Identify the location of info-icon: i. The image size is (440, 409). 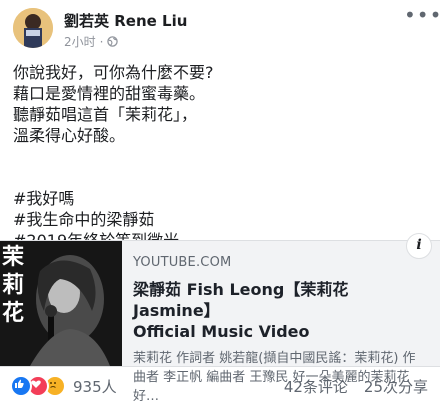
(419, 246).